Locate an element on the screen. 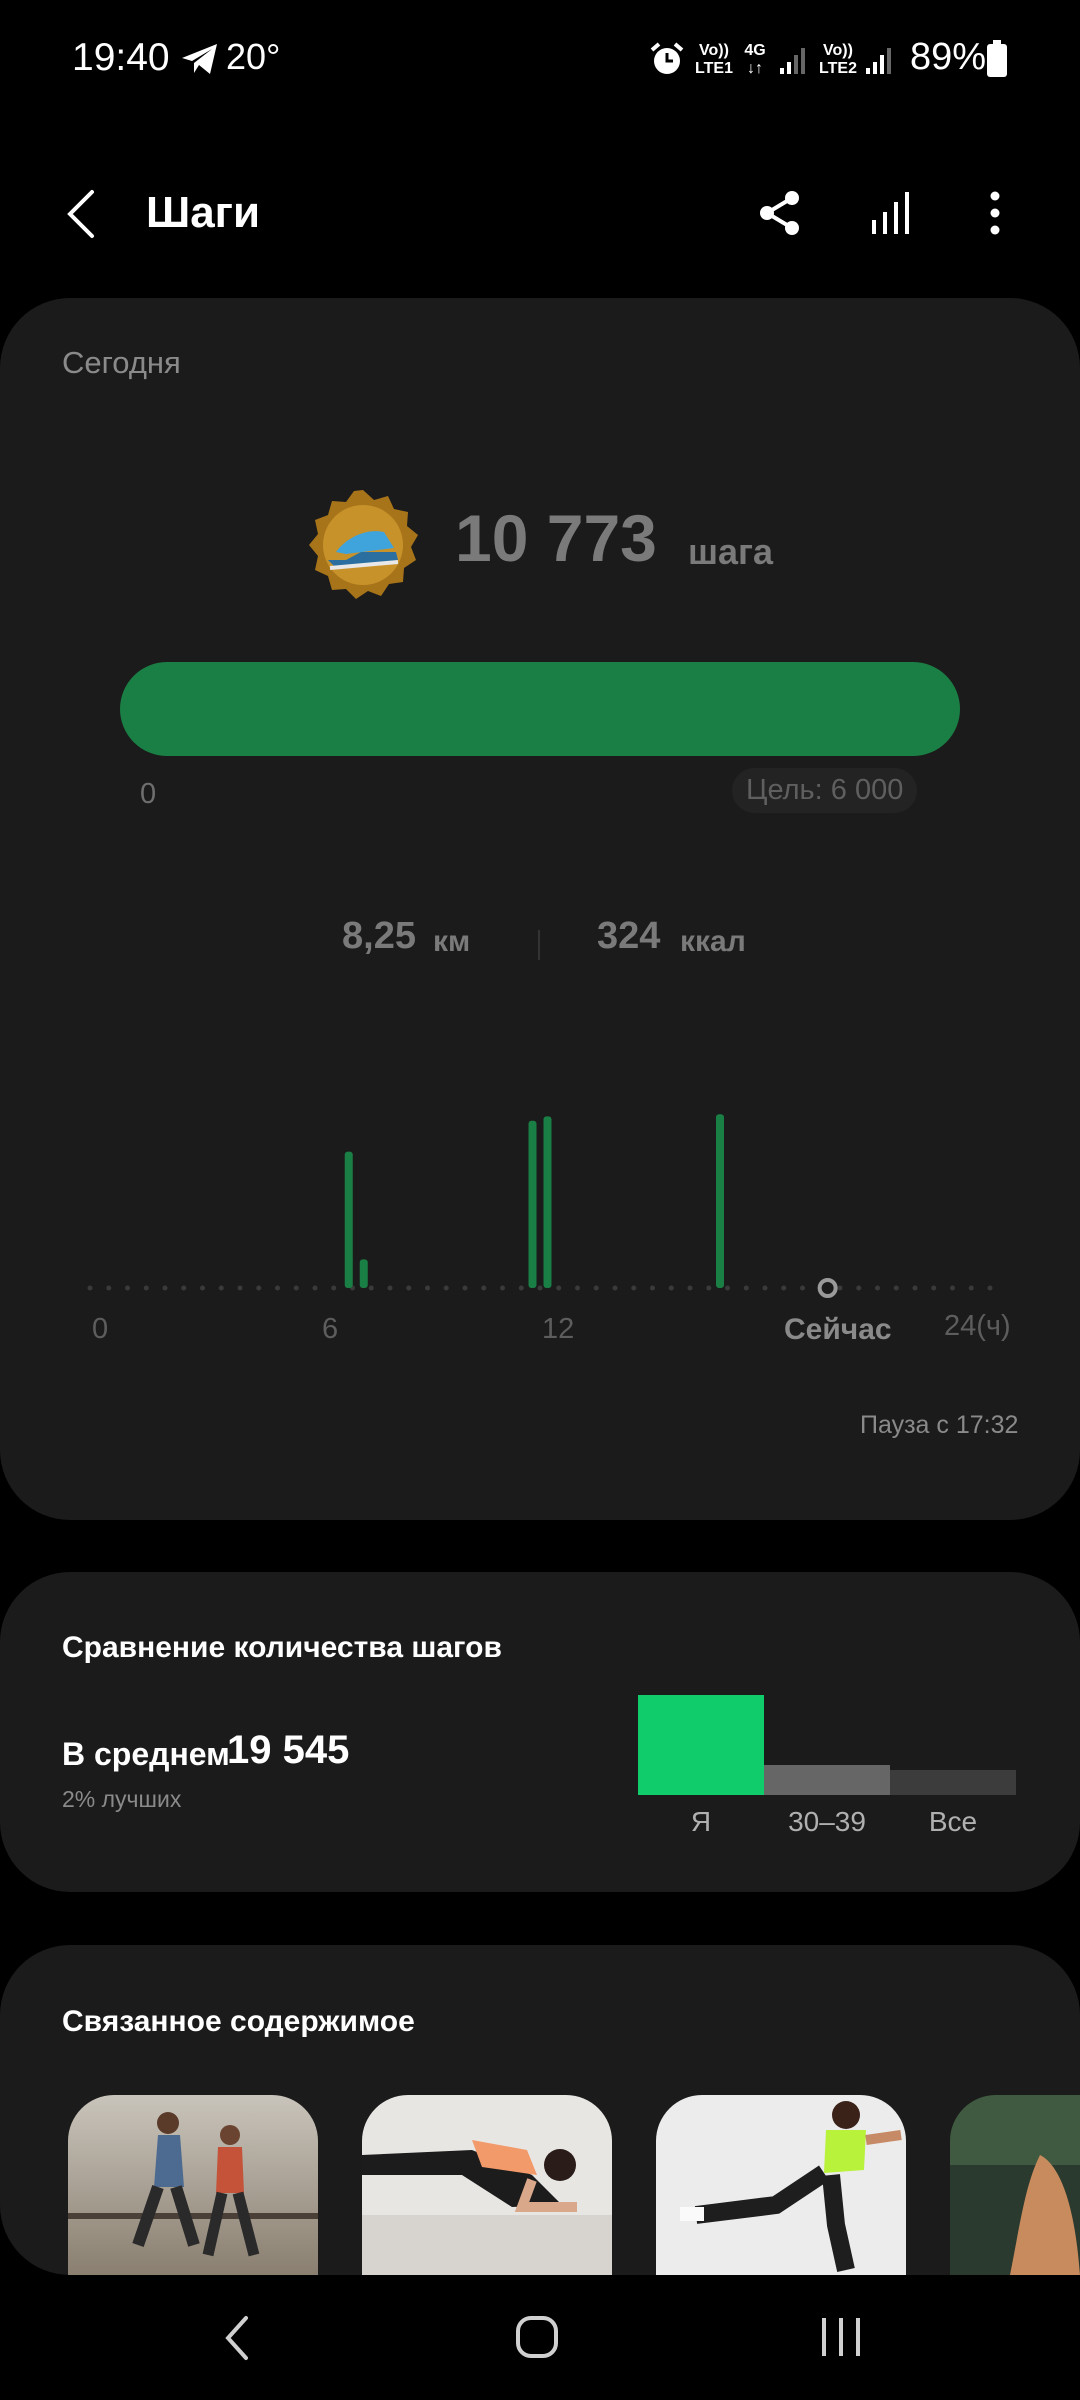  gym-image is located at coordinates (1015, 2185).